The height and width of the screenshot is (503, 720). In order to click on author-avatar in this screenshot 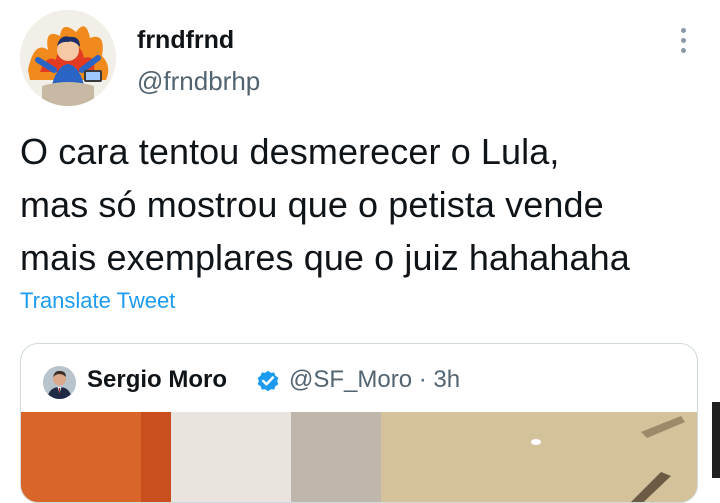, I will do `click(68, 58)`.